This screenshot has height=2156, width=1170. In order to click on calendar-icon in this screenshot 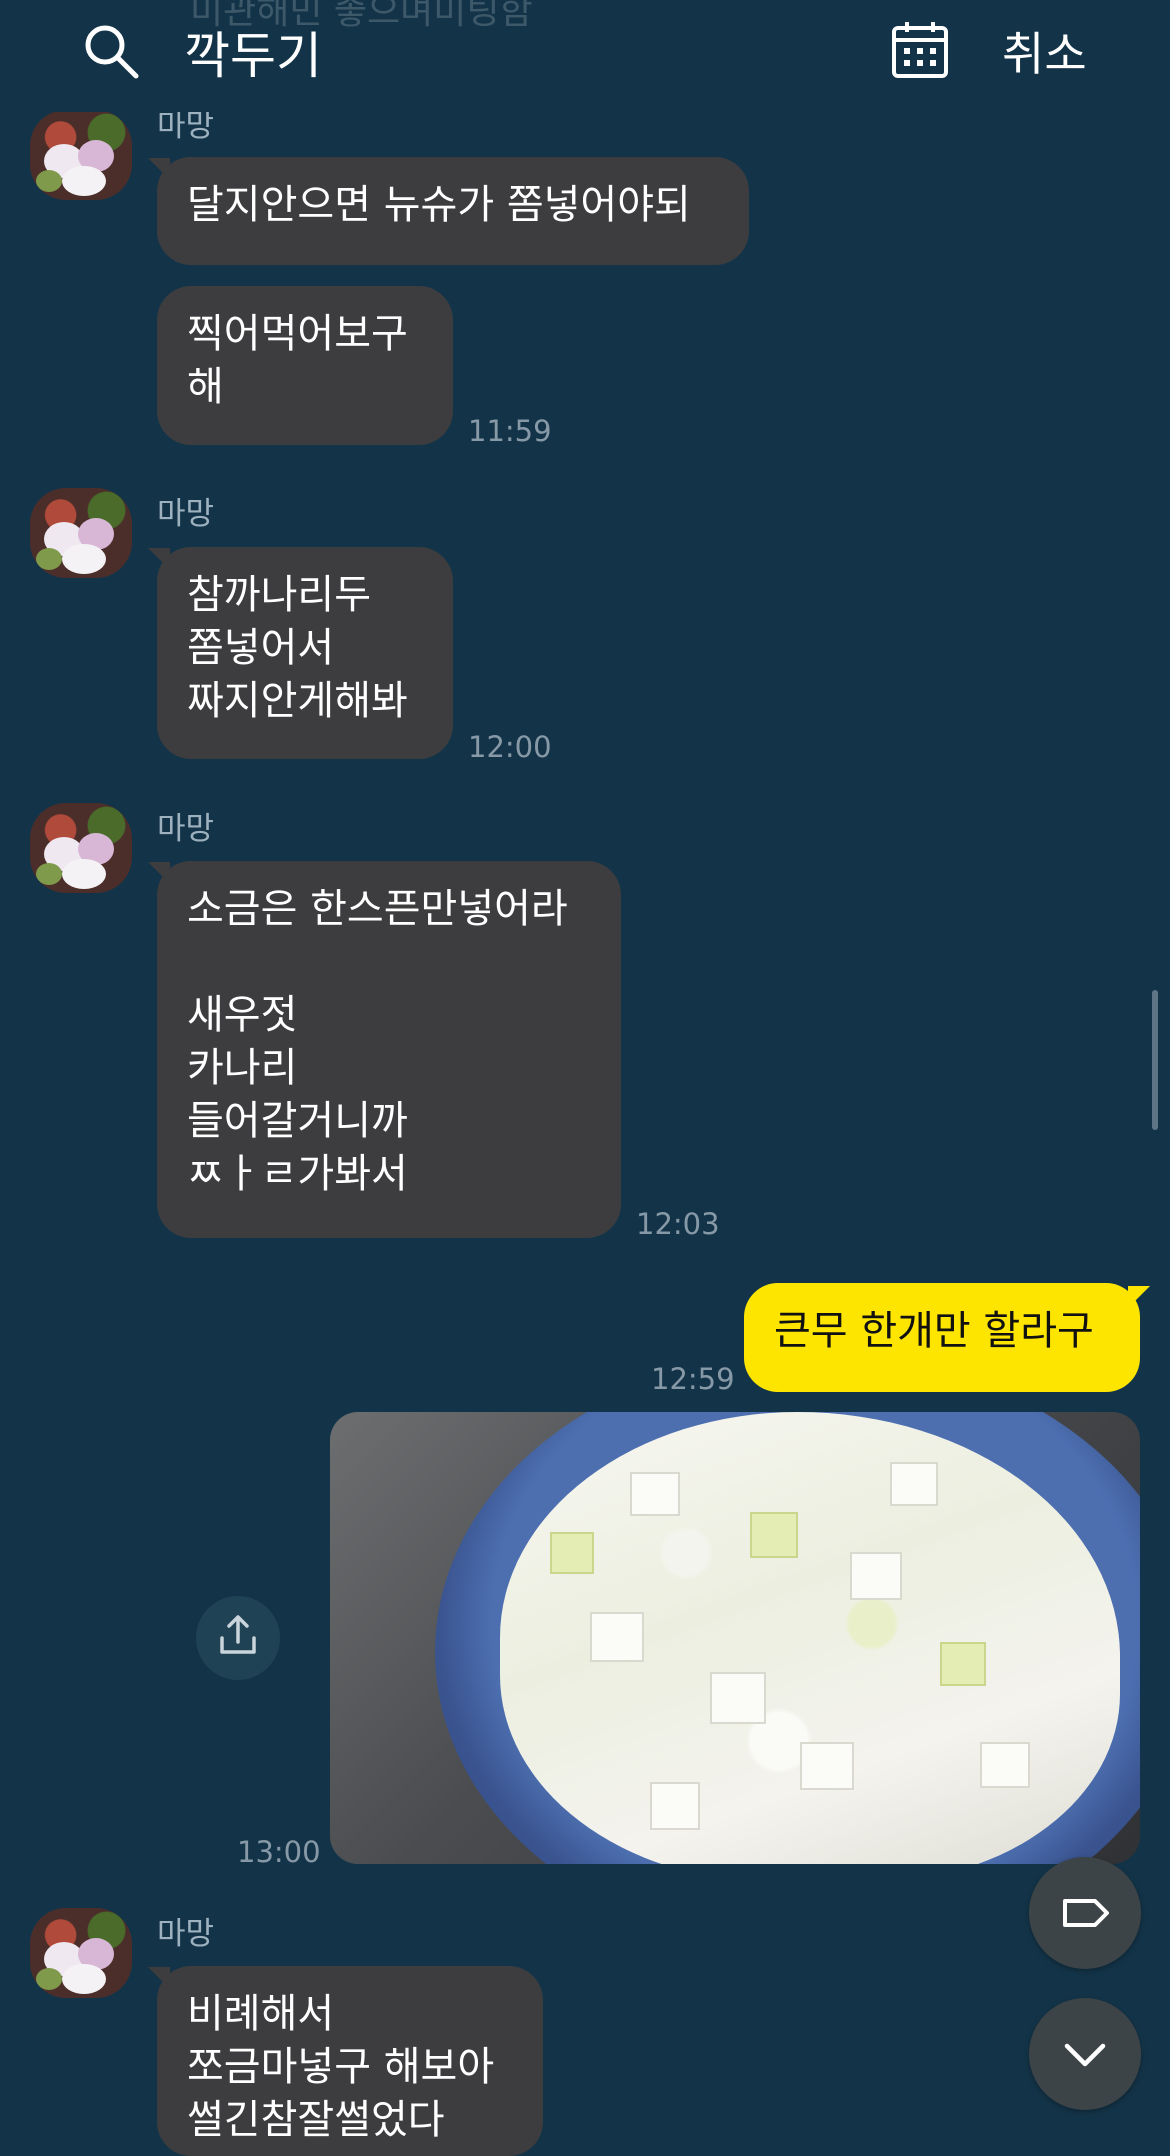, I will do `click(920, 50)`.